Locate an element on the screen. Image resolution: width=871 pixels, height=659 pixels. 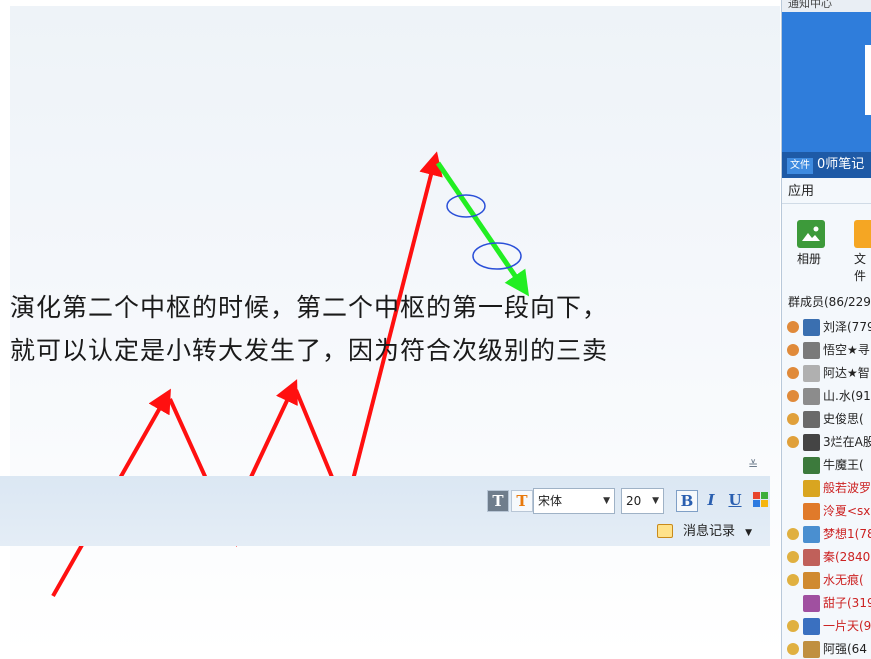
group-notice-banner is located at coordinates (826, 82).